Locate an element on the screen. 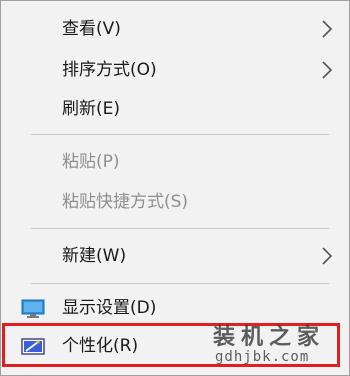 The image size is (350, 376). menu-item-label: 粘贴(P) is located at coordinates (91, 162).